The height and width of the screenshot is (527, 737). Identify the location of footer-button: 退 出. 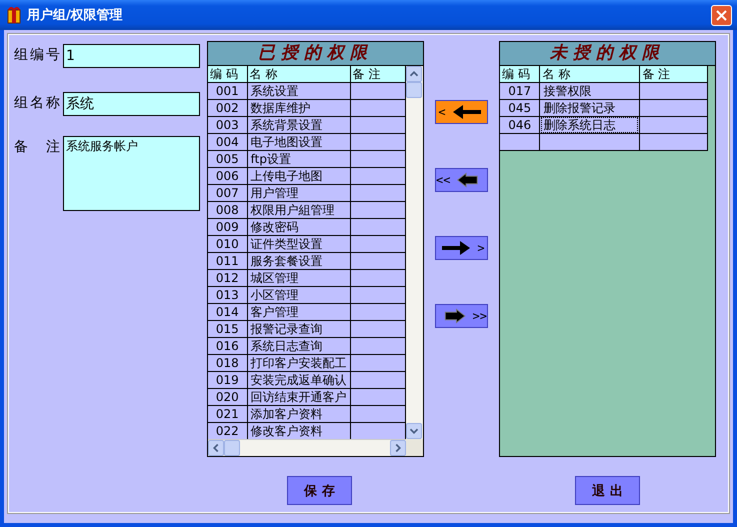
(607, 490).